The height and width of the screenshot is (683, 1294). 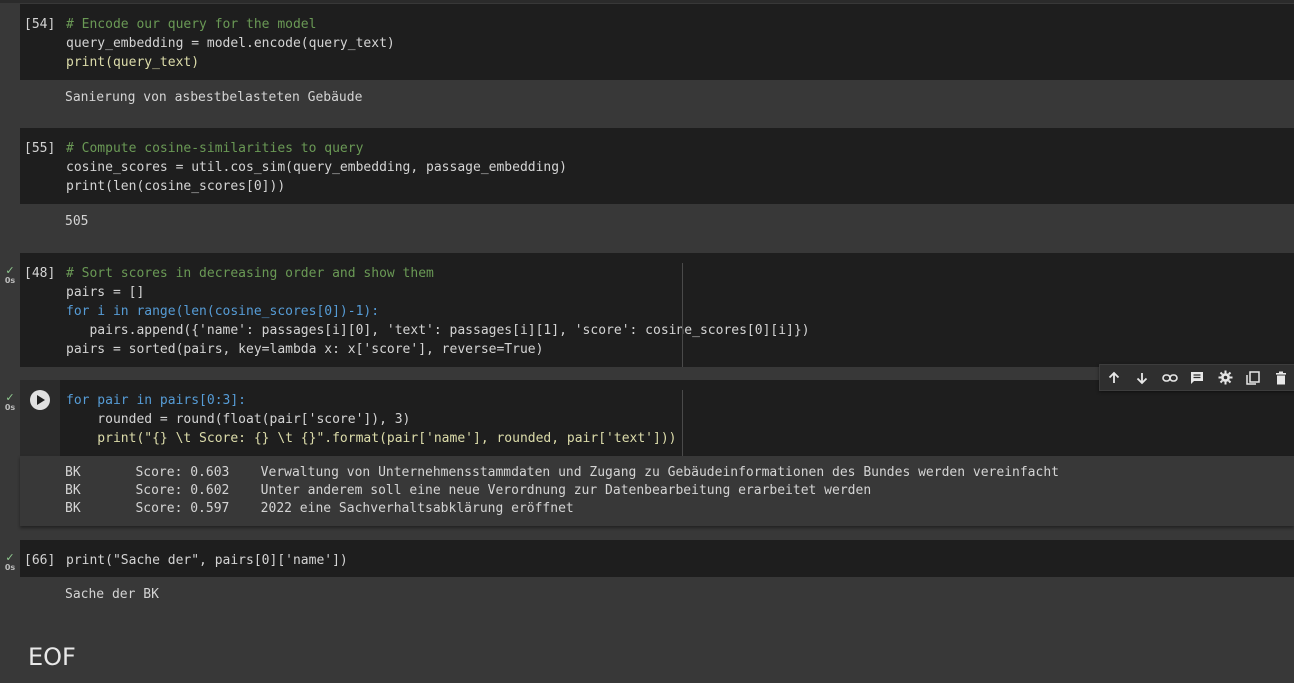 What do you see at coordinates (40, 273) in the screenshot?
I see `execution-count: [48]` at bounding box center [40, 273].